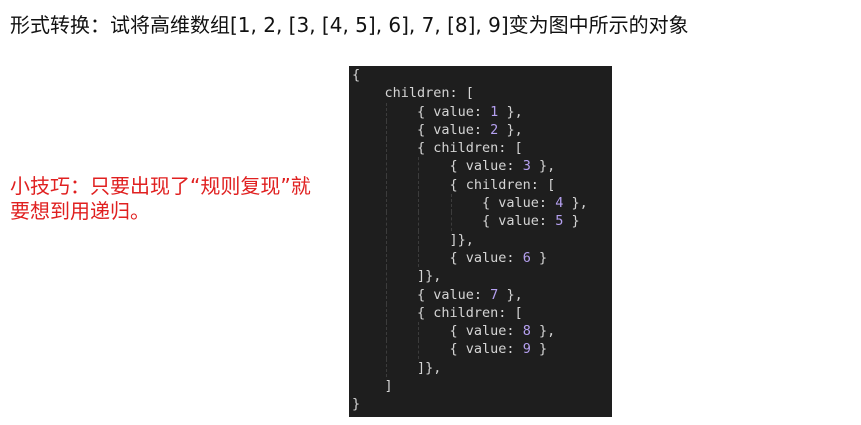 The width and height of the screenshot is (861, 425). What do you see at coordinates (470, 75) in the screenshot?
I see `code-line: {` at bounding box center [470, 75].